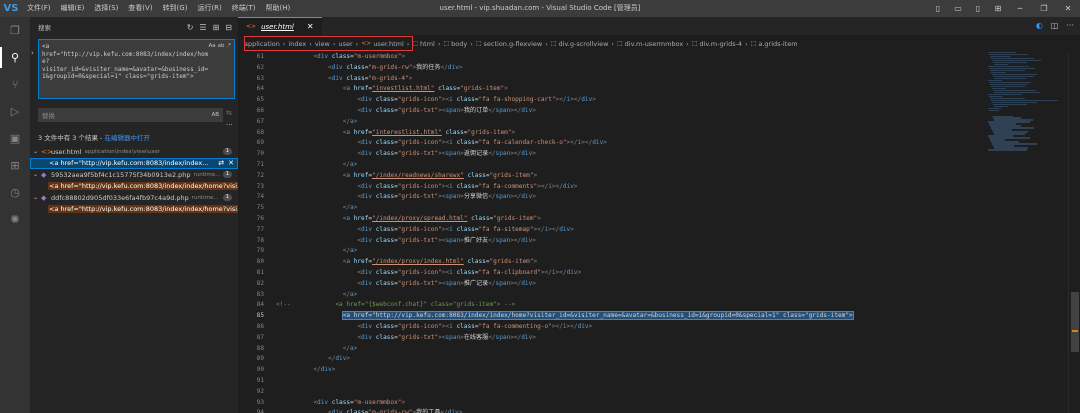  I want to click on breadcrumb-item: html, so click(427, 44).